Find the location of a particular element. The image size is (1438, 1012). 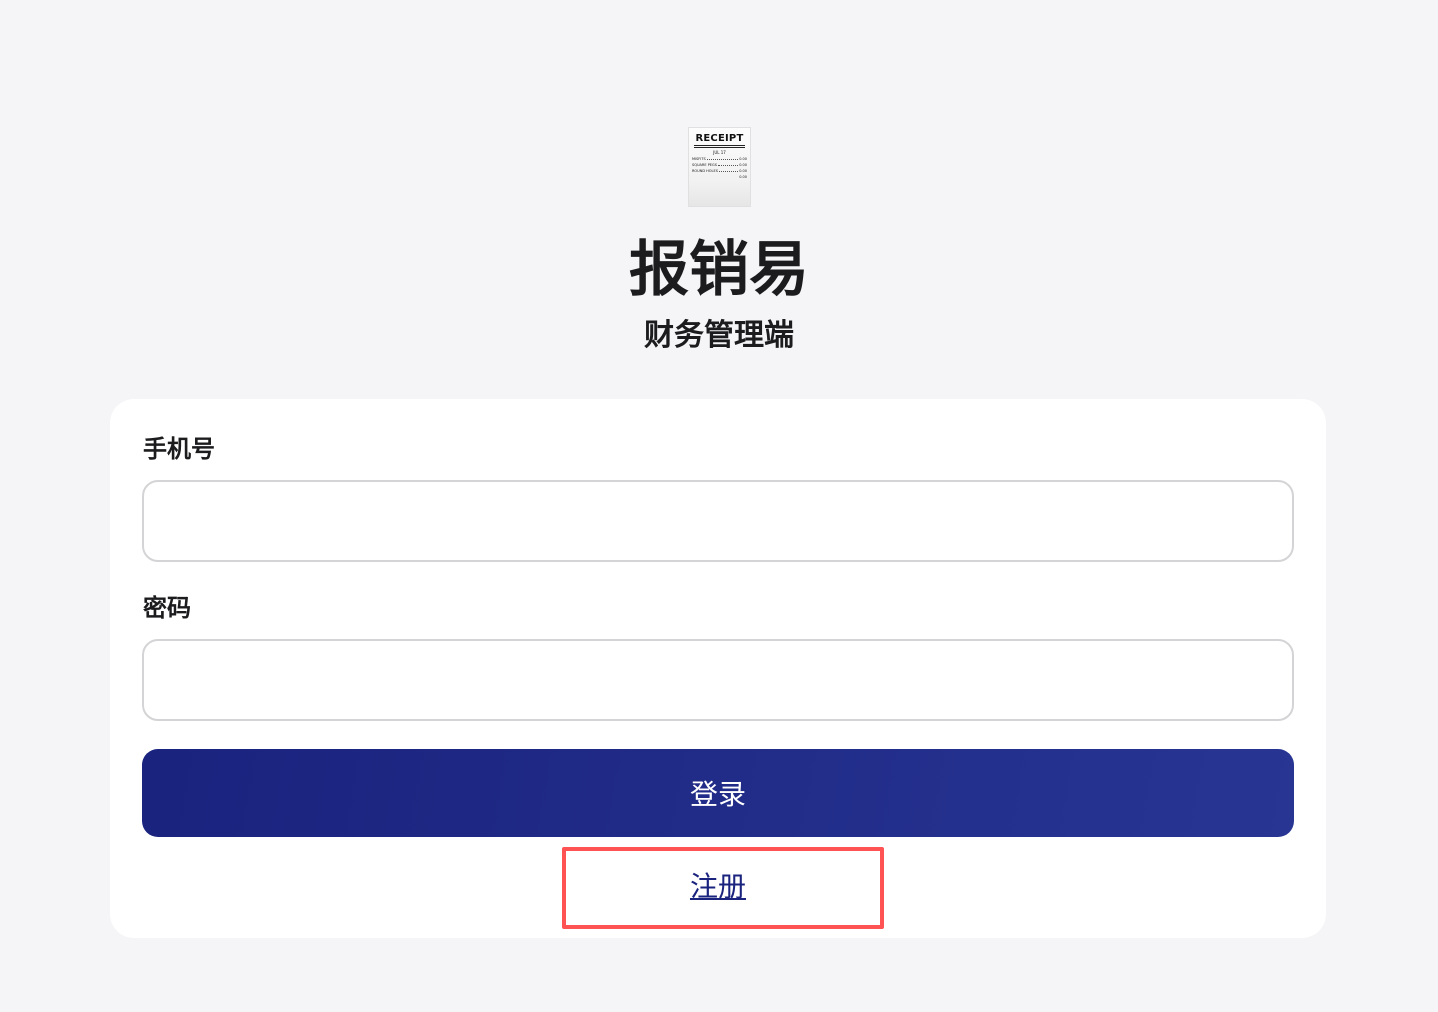

login-button: 登录 is located at coordinates (718, 793).